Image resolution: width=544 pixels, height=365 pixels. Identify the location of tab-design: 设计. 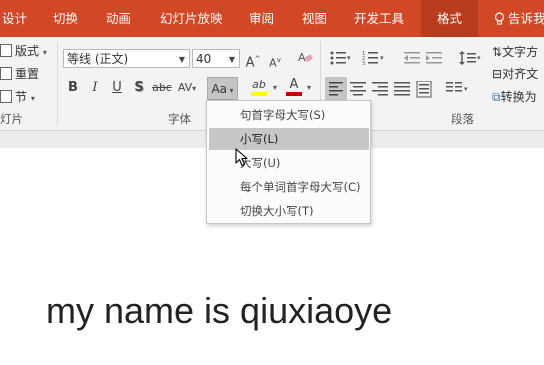
(14, 18).